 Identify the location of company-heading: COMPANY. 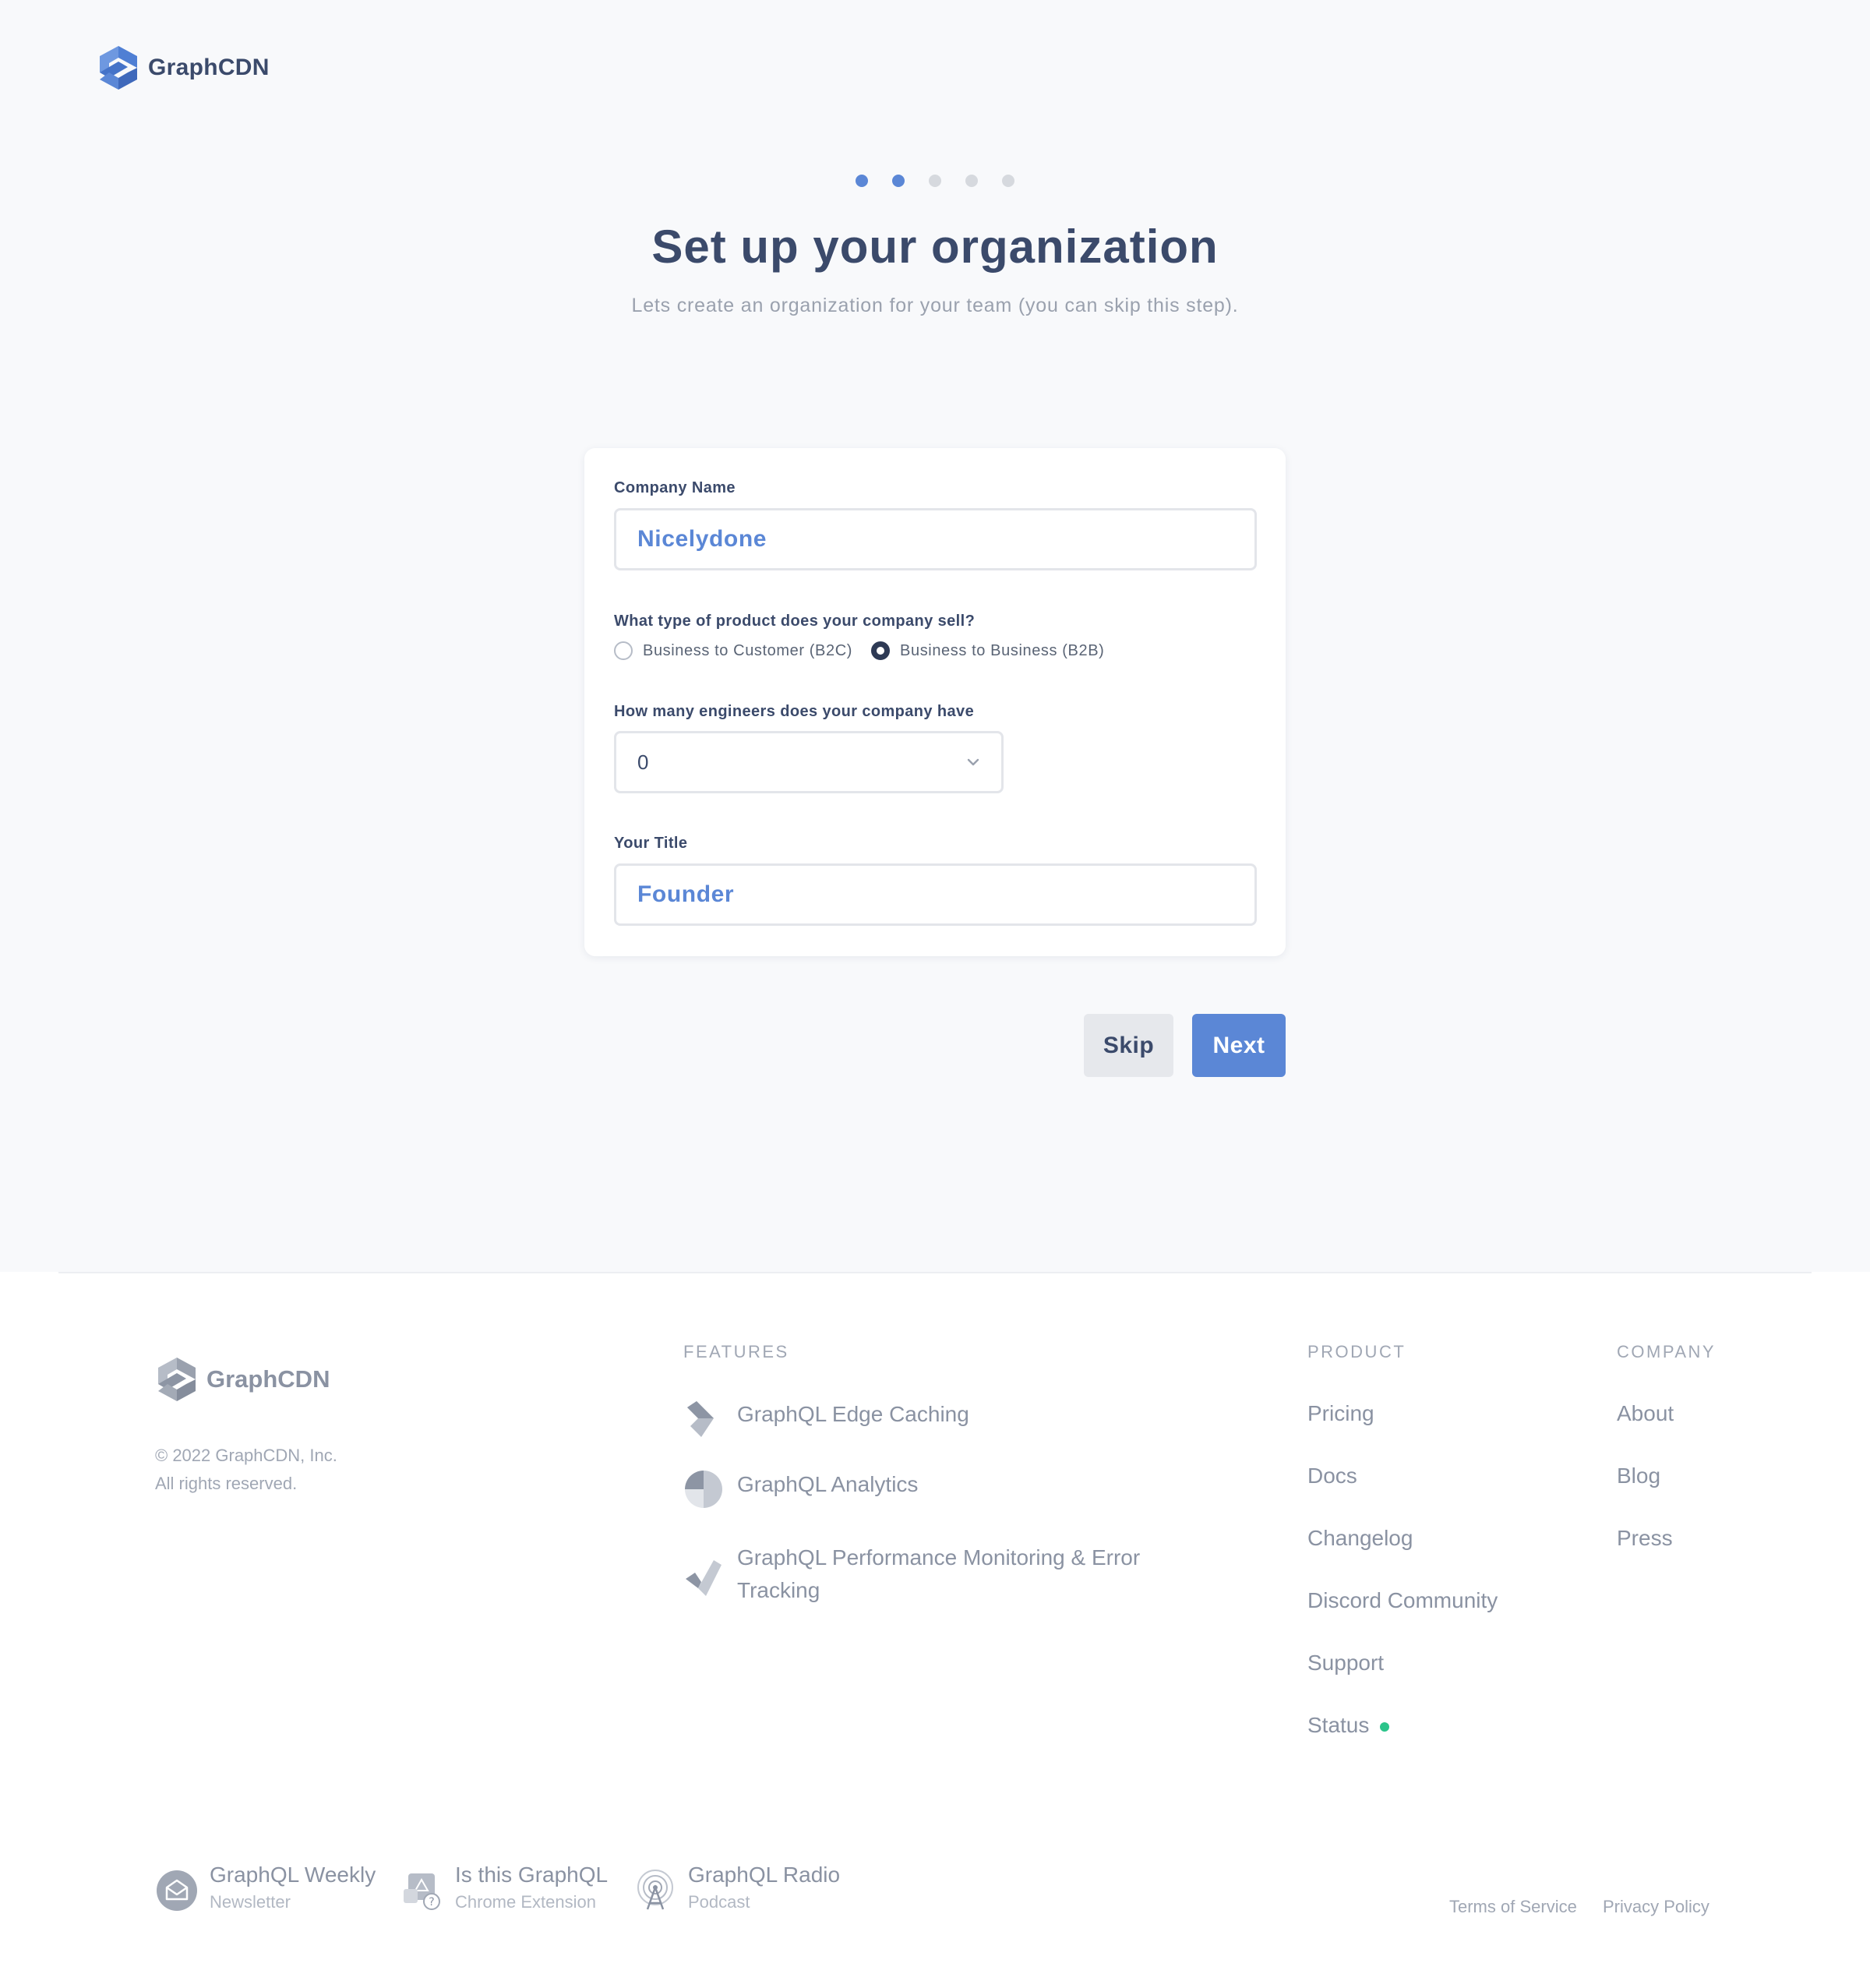
(1667, 1351).